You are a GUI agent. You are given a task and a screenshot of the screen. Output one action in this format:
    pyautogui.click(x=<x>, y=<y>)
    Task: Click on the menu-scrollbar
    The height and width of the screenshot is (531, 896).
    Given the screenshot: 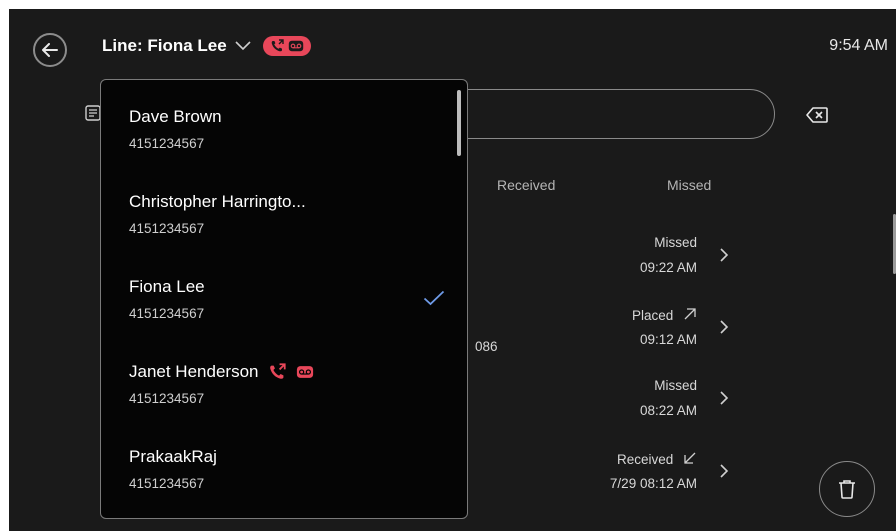 What is the action you would take?
    pyautogui.click(x=459, y=123)
    